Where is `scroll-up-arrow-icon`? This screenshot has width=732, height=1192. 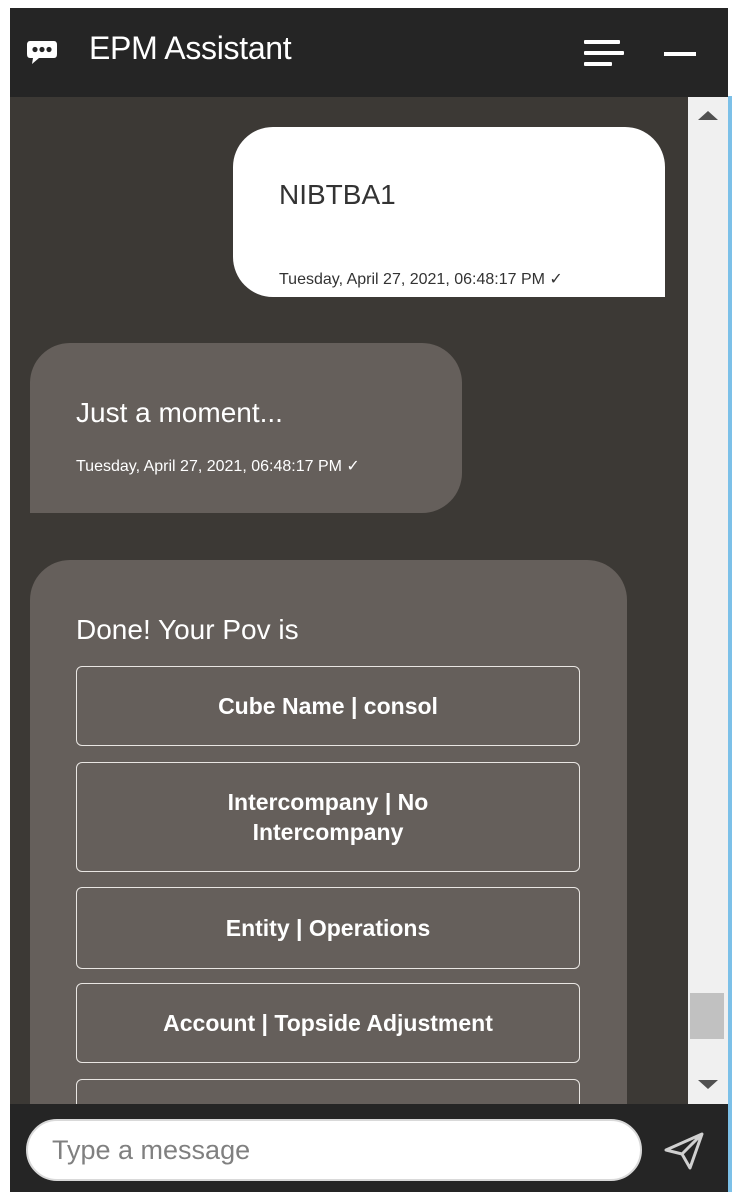
scroll-up-arrow-icon is located at coordinates (708, 117).